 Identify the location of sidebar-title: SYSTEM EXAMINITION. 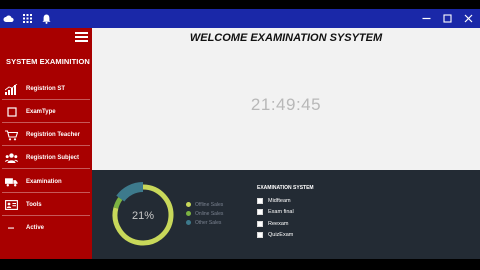
(48, 61).